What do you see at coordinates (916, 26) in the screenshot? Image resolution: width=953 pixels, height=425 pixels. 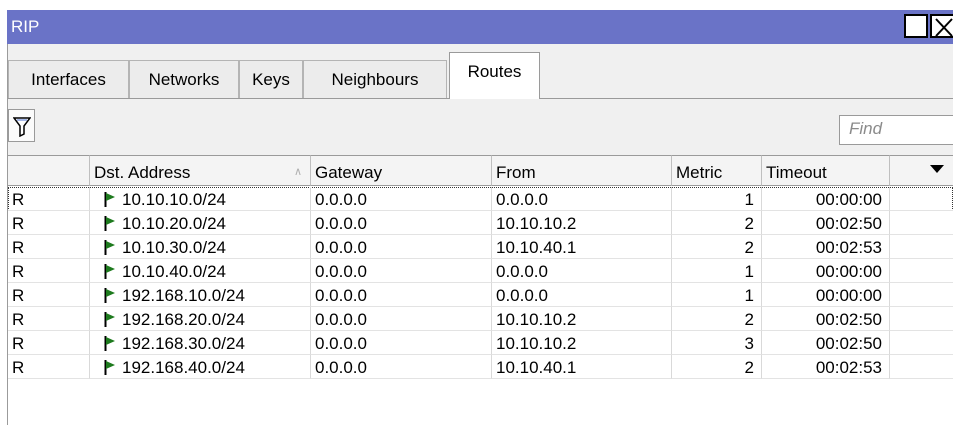 I see `maximize-button` at bounding box center [916, 26].